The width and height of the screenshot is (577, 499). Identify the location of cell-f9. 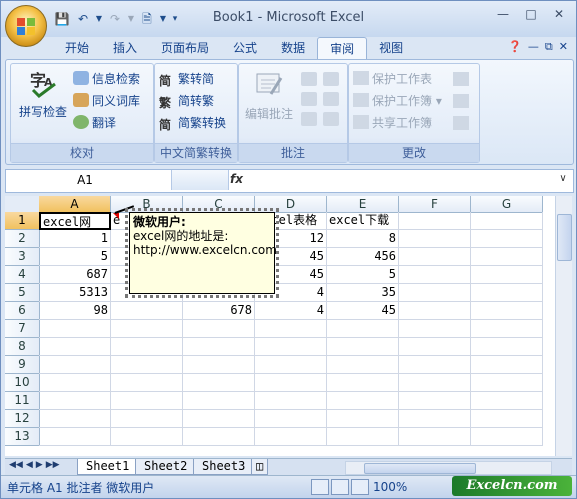
(435, 365).